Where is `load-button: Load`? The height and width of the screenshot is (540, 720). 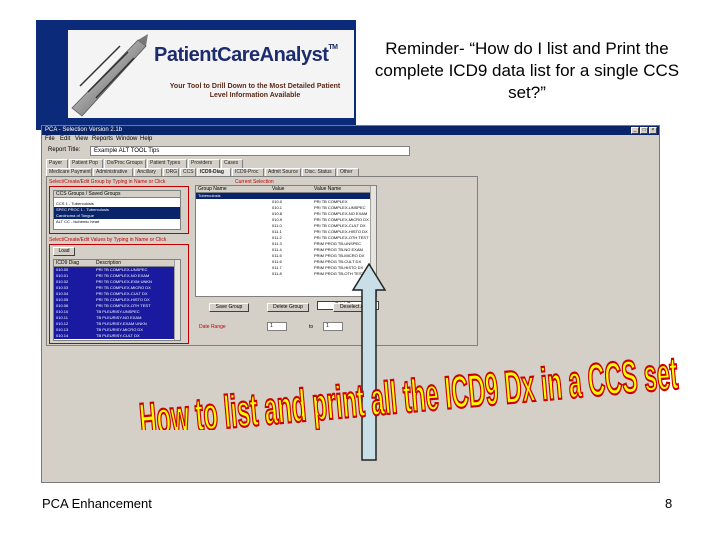 load-button: Load is located at coordinates (64, 251).